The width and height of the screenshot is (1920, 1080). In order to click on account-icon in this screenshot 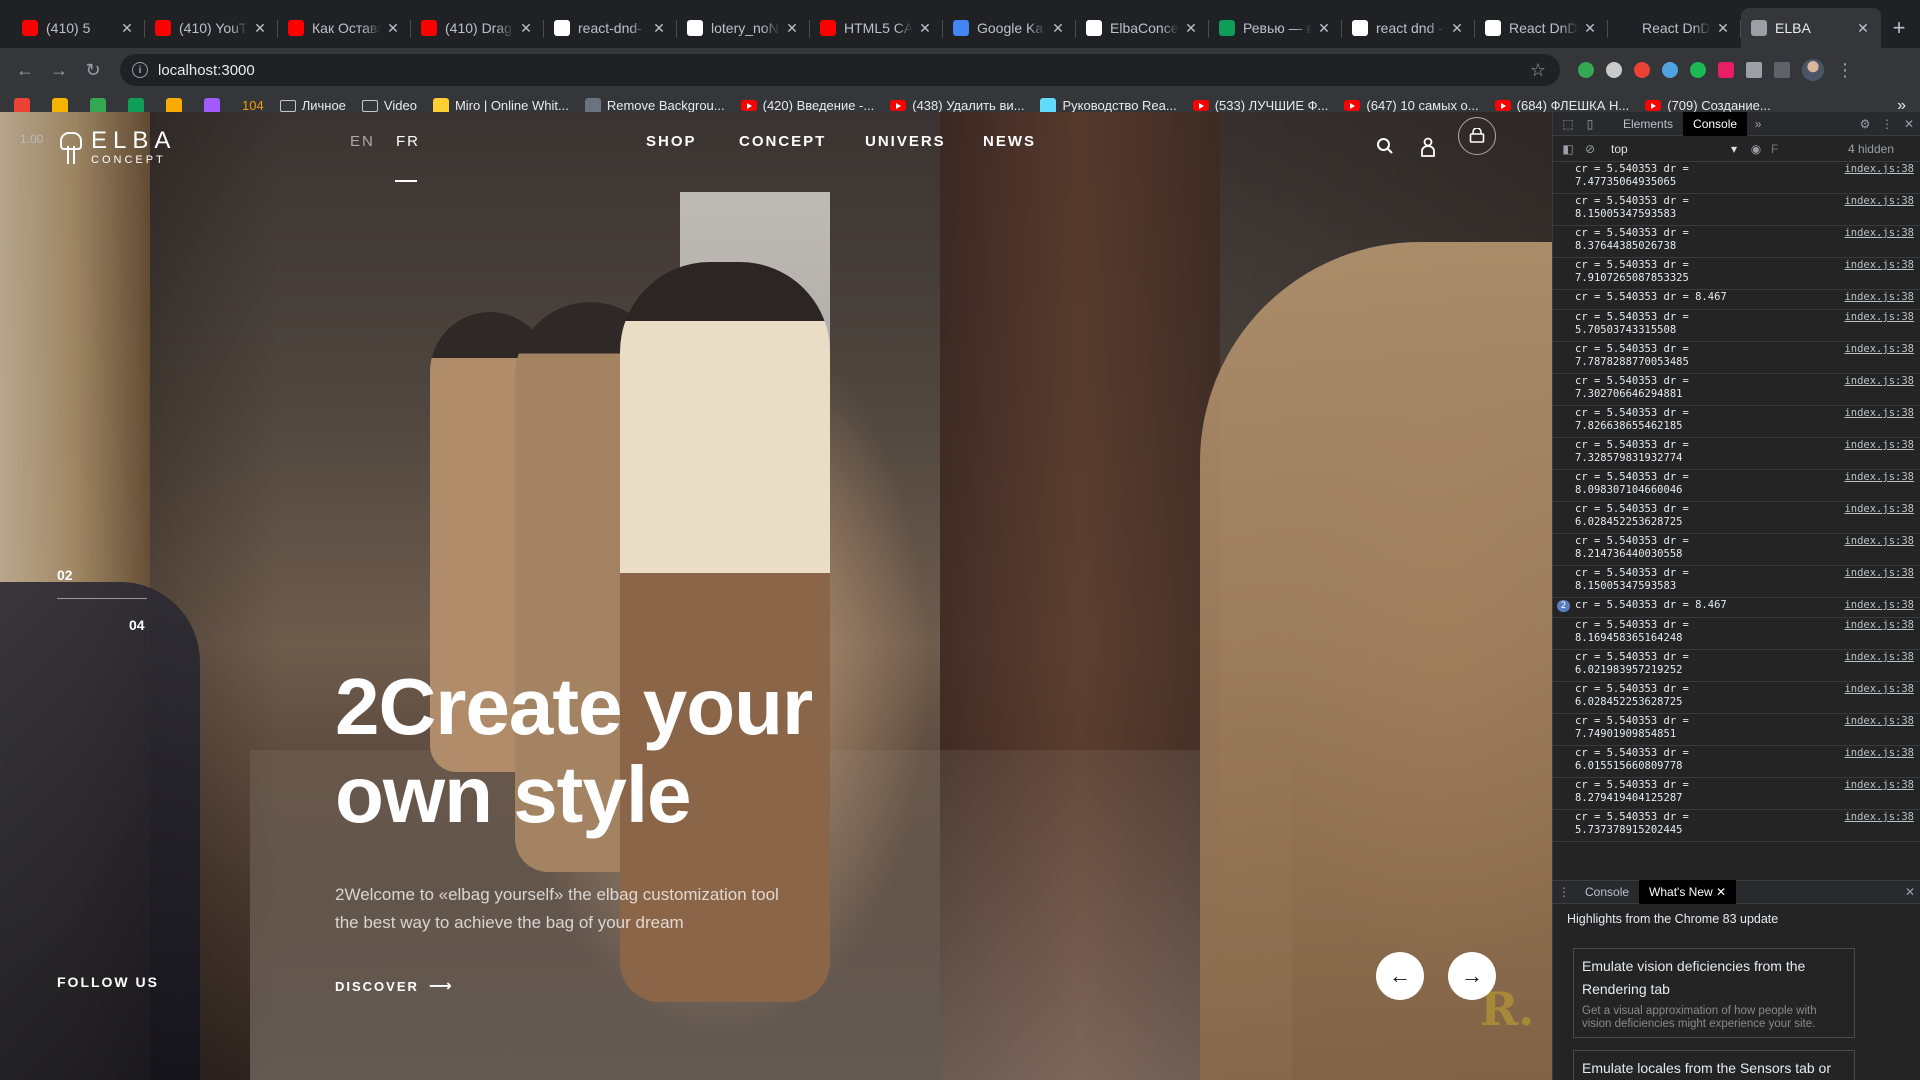, I will do `click(1428, 149)`.